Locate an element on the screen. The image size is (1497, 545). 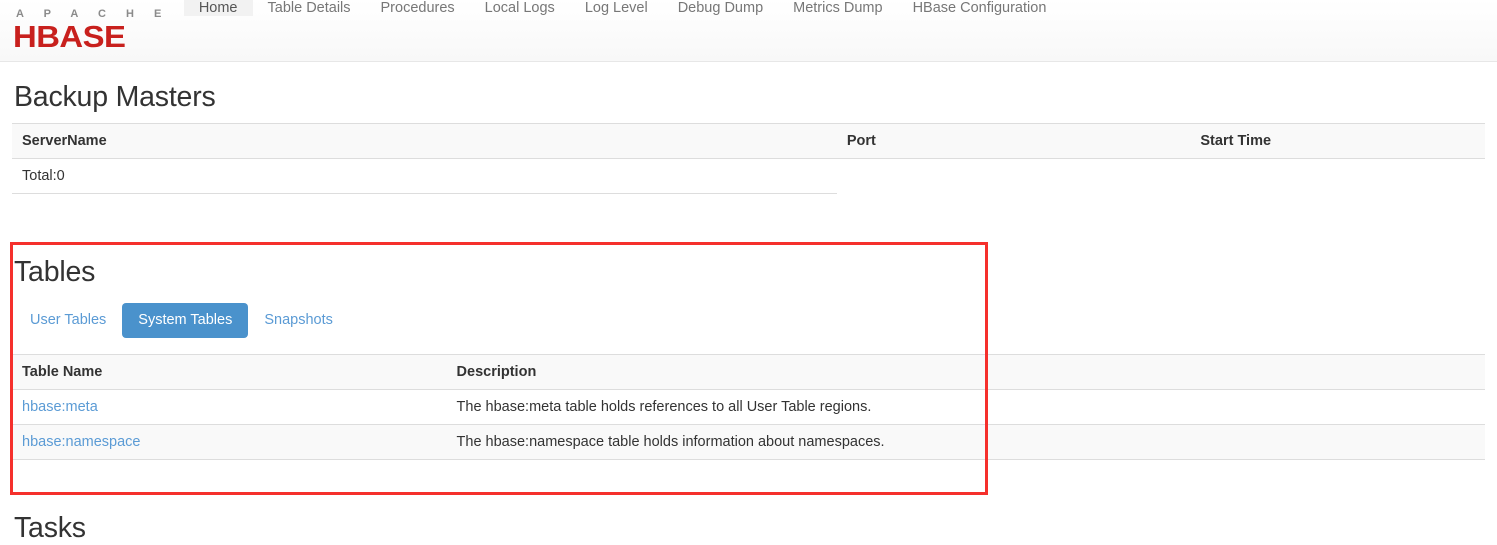
backup-masters-total: Total:0 is located at coordinates (424, 176).